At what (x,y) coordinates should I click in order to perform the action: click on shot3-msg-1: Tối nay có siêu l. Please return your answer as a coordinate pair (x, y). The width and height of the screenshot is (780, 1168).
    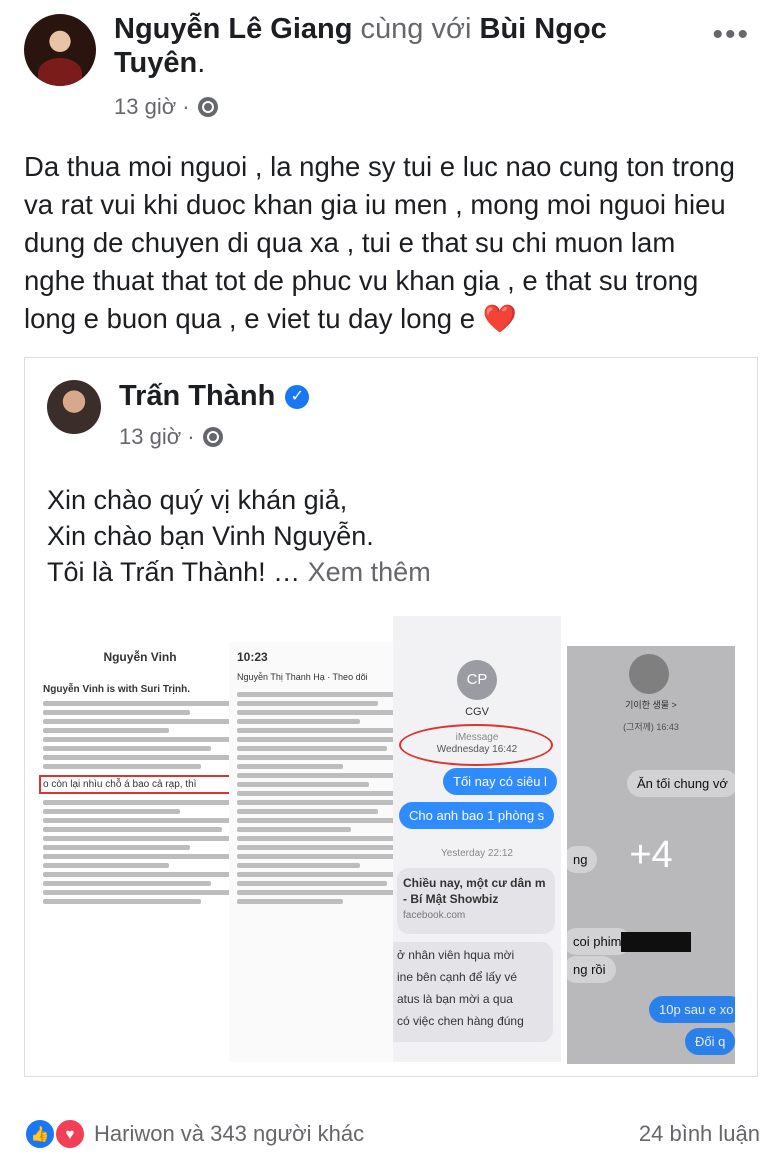
    Looking at the image, I should click on (500, 781).